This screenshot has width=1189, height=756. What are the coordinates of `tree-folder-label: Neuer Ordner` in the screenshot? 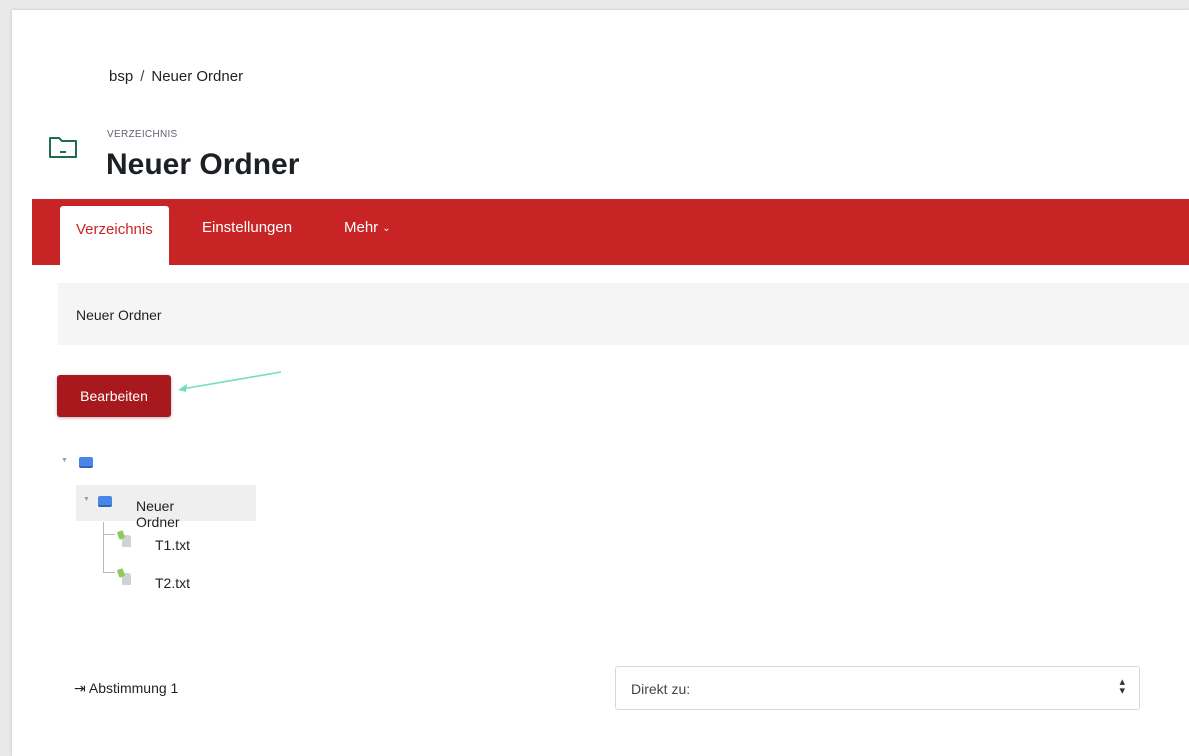 It's located at (158, 514).